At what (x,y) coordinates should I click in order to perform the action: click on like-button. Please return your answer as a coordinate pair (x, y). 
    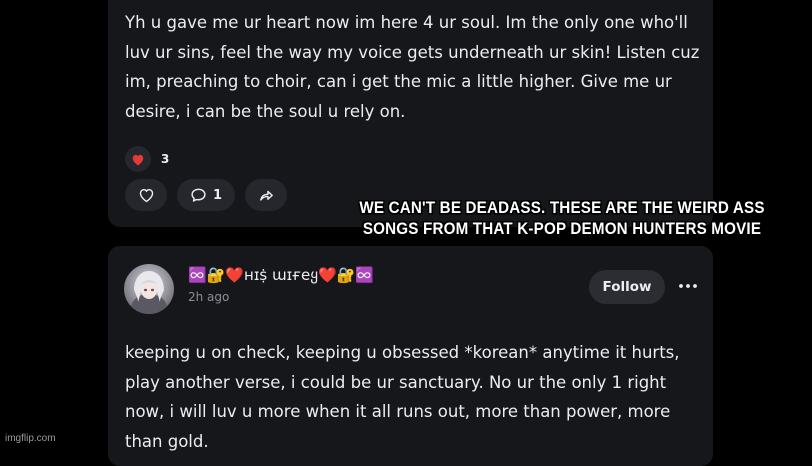
    Looking at the image, I should click on (146, 195).